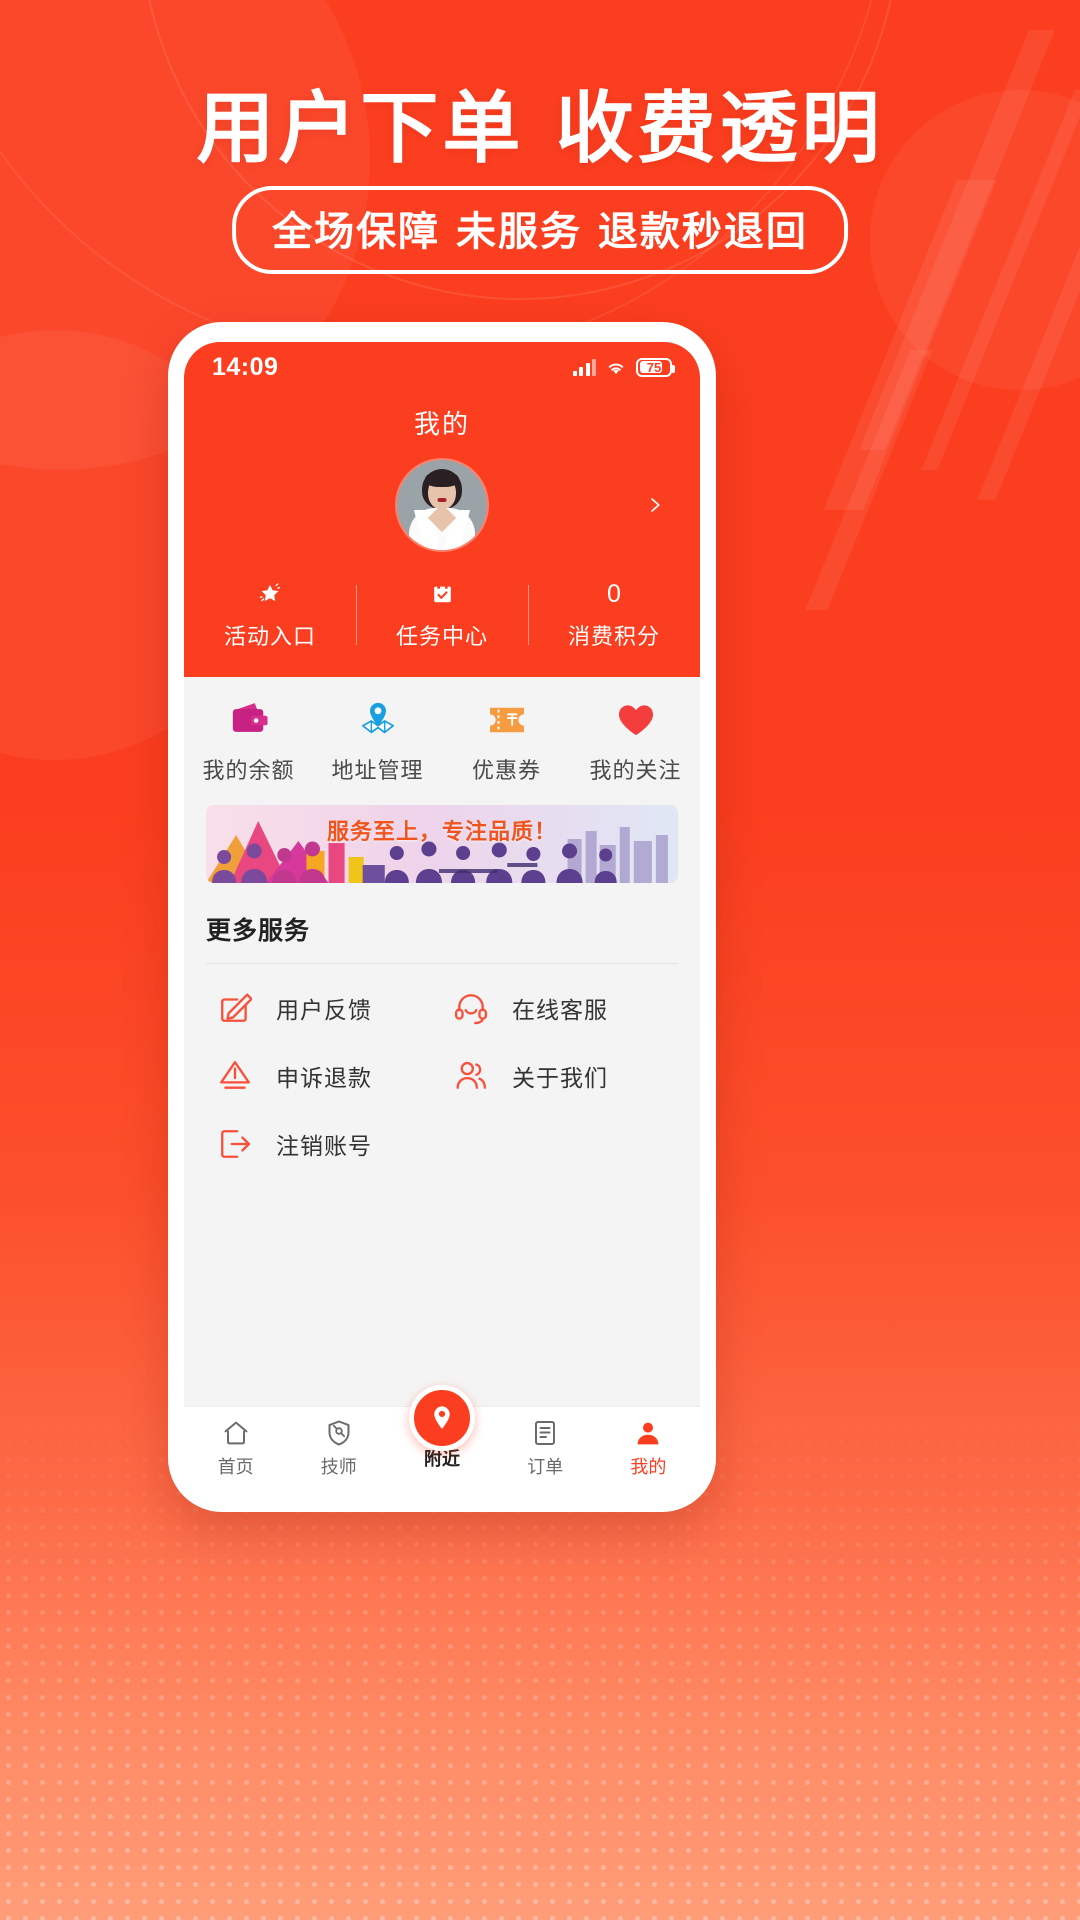  I want to click on orders-icon, so click(545, 1433).